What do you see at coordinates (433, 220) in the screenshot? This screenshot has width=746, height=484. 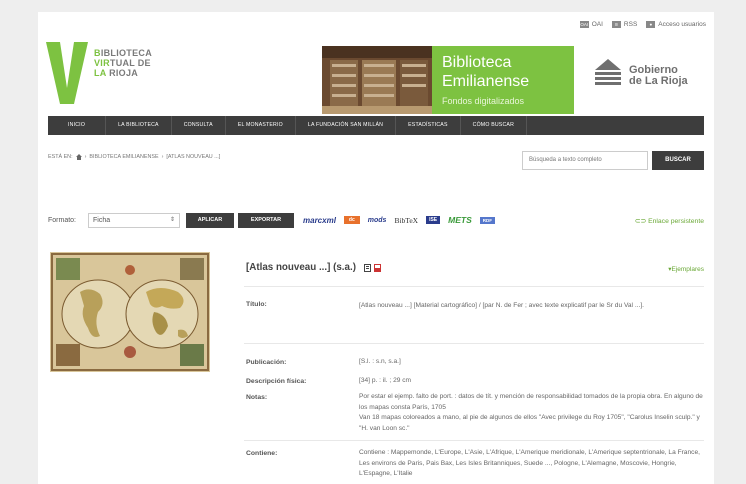 I see `ise-format-icon: ISE` at bounding box center [433, 220].